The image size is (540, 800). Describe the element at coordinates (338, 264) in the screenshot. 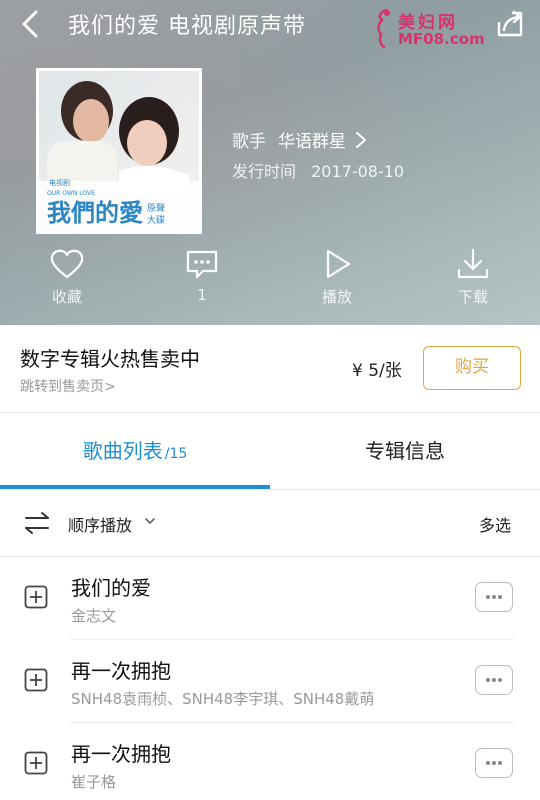

I see `play-icon` at that location.